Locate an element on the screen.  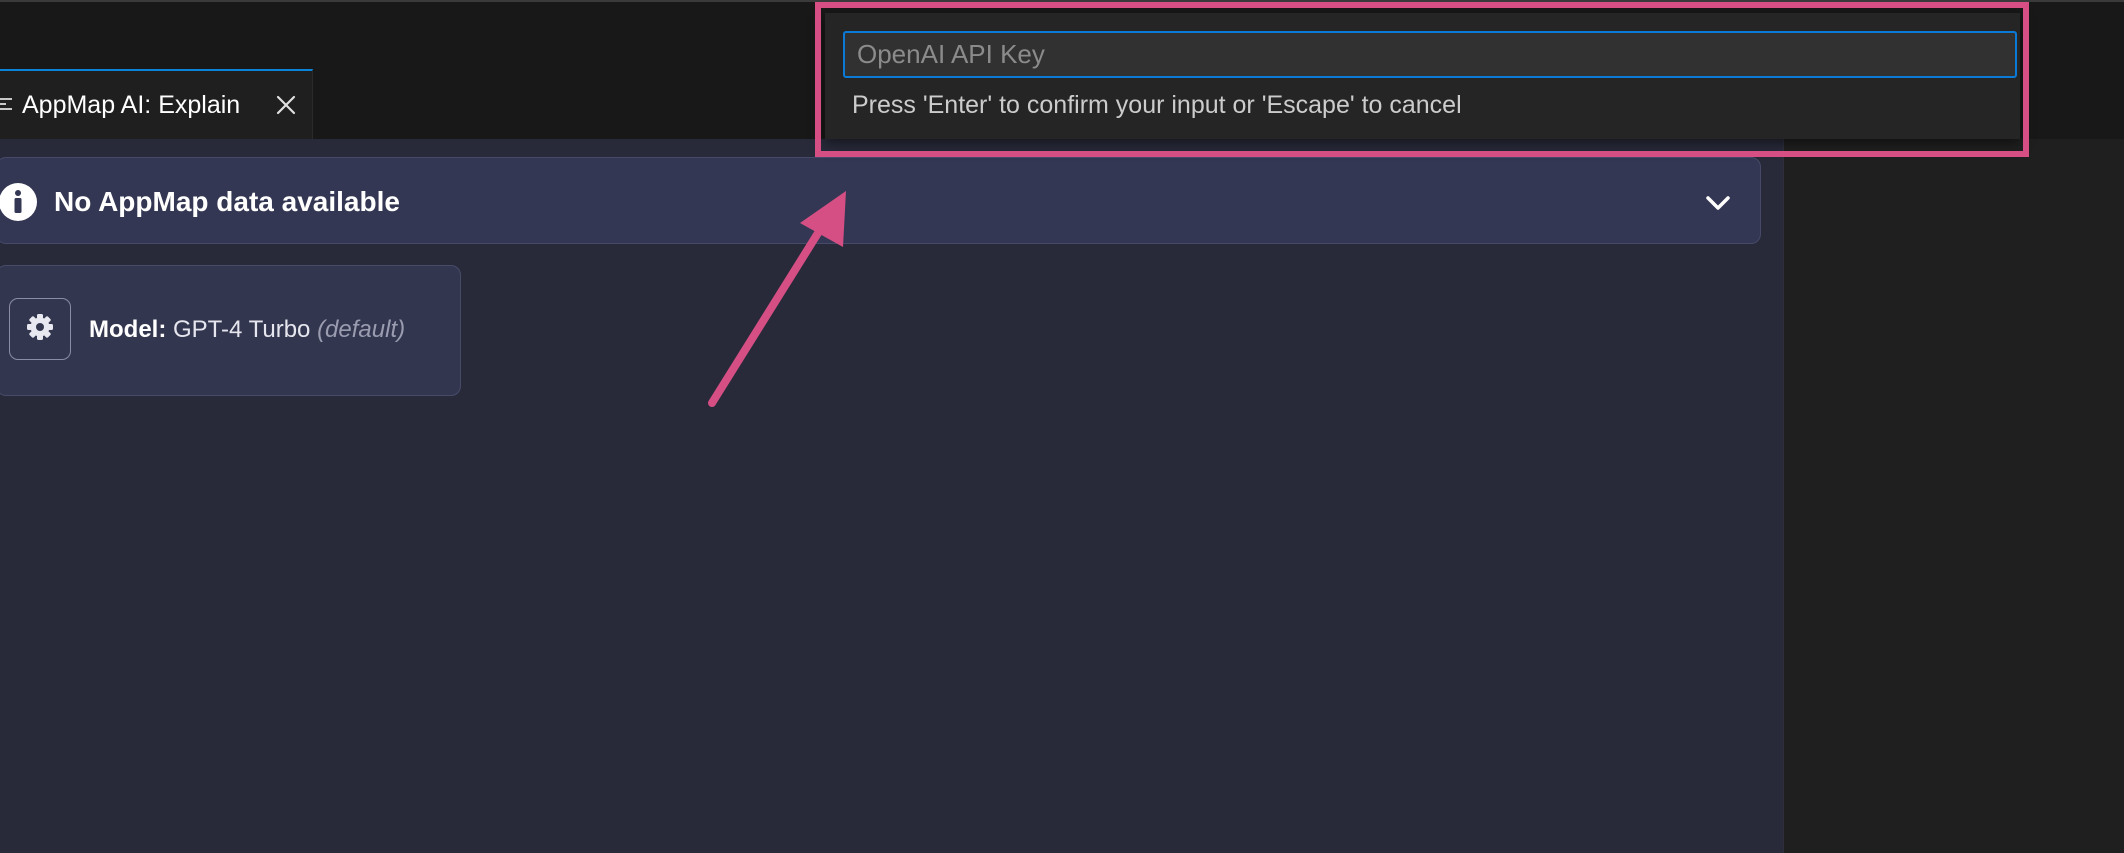
model-default-note: (default) is located at coordinates (361, 329).